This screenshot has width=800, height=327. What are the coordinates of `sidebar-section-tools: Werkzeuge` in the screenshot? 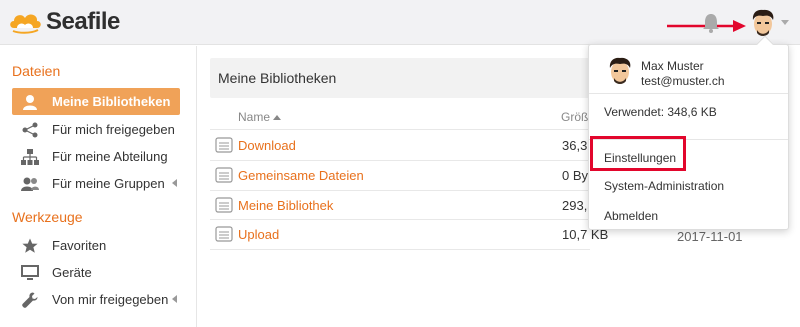 It's located at (47, 217).